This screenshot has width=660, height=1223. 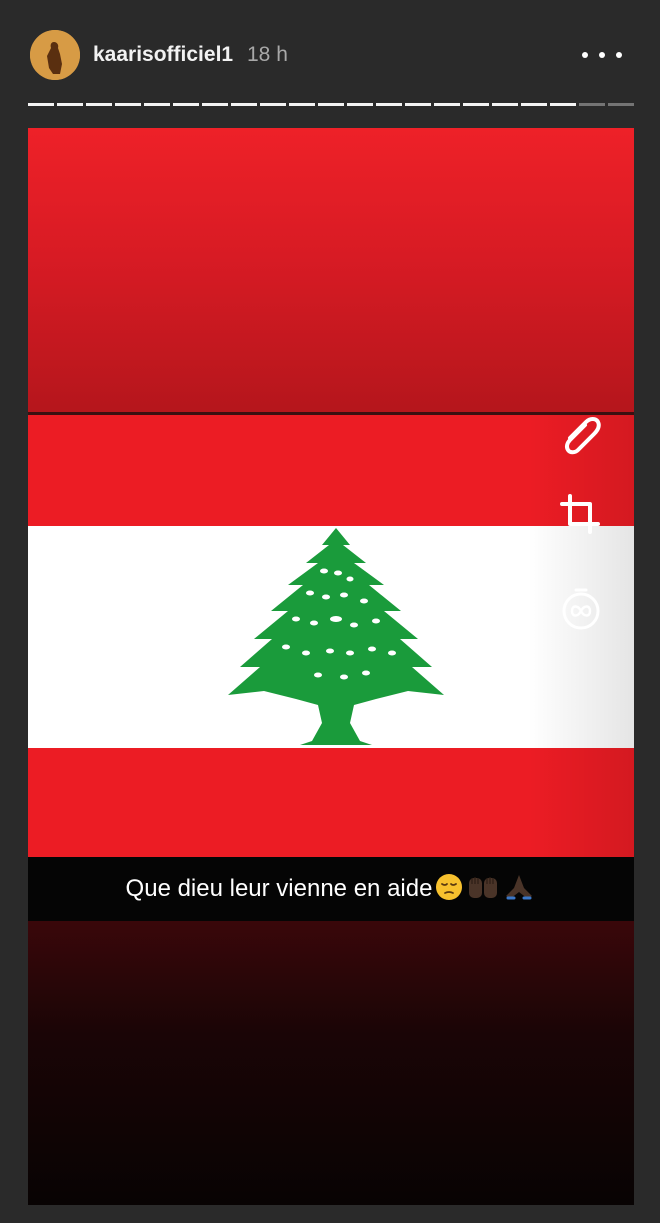 I want to click on crop-icon, so click(x=581, y=515).